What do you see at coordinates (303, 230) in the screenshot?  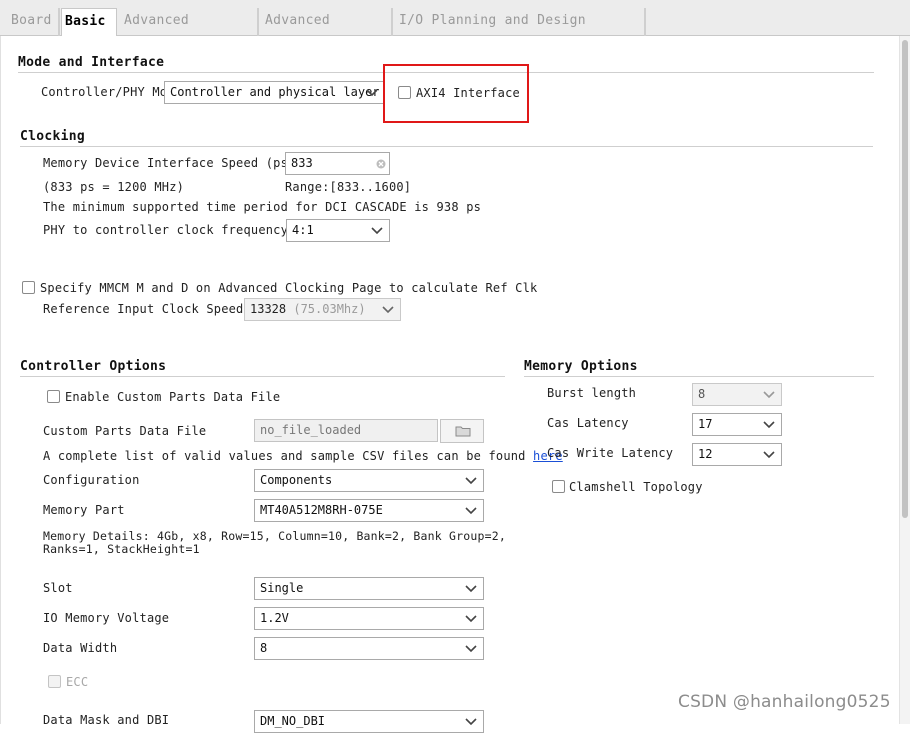 I see `clock-ratio-value: 4:1` at bounding box center [303, 230].